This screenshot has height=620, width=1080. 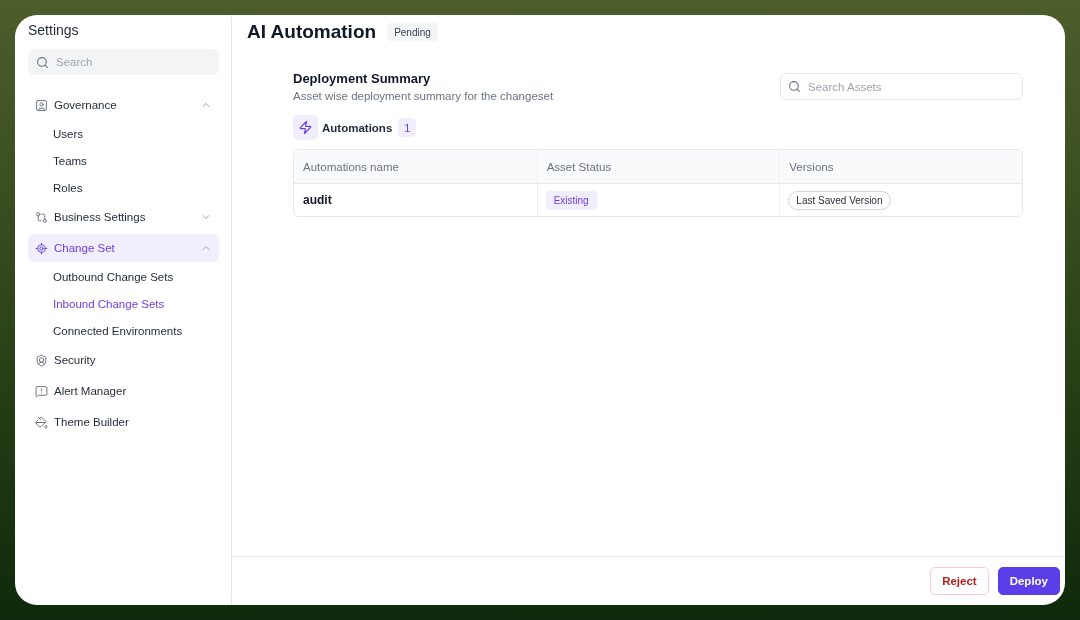 I want to click on sidebar-title: Settings, so click(x=54, y=30).